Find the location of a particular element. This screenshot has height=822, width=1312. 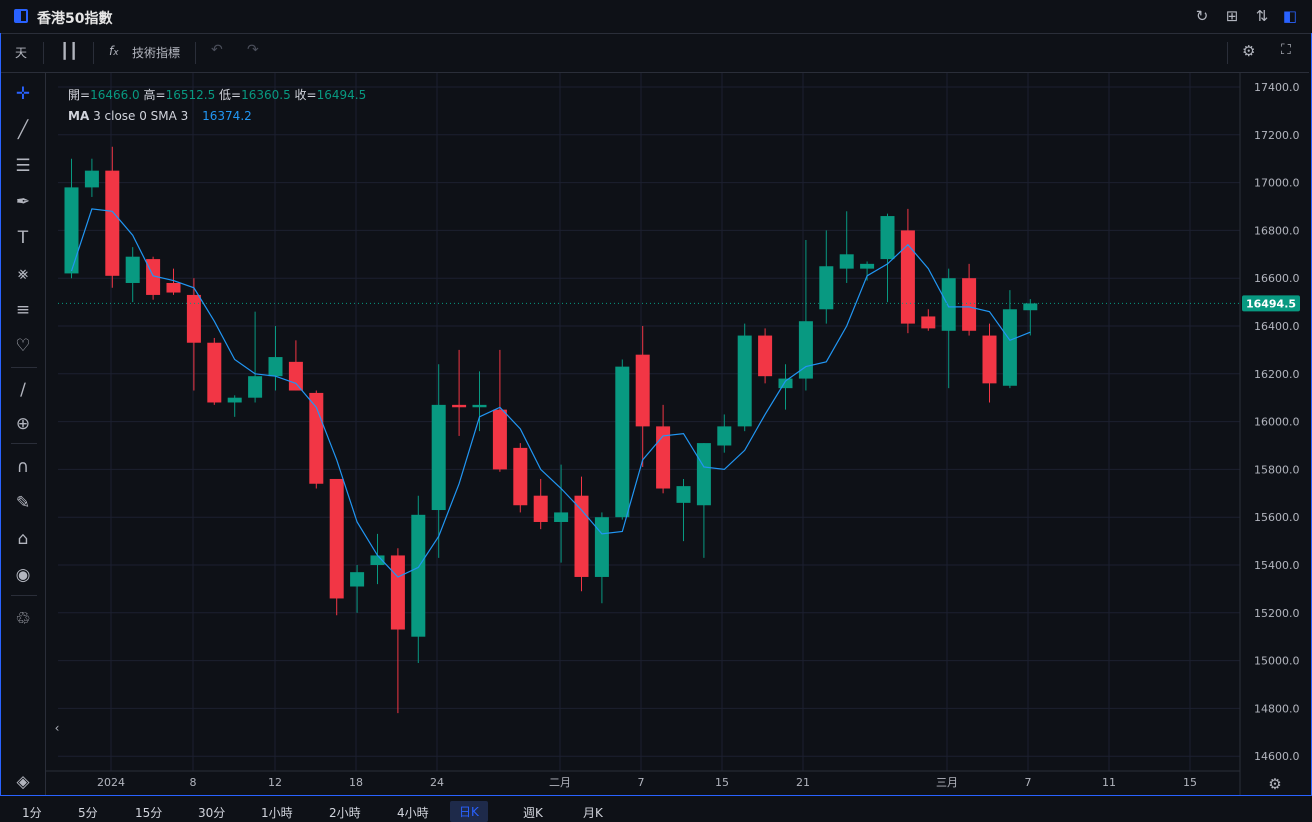

ohlc-legend: 開=16466.0 高=16512.5 低=16360.5 收=16494.5 is located at coordinates (217, 94).